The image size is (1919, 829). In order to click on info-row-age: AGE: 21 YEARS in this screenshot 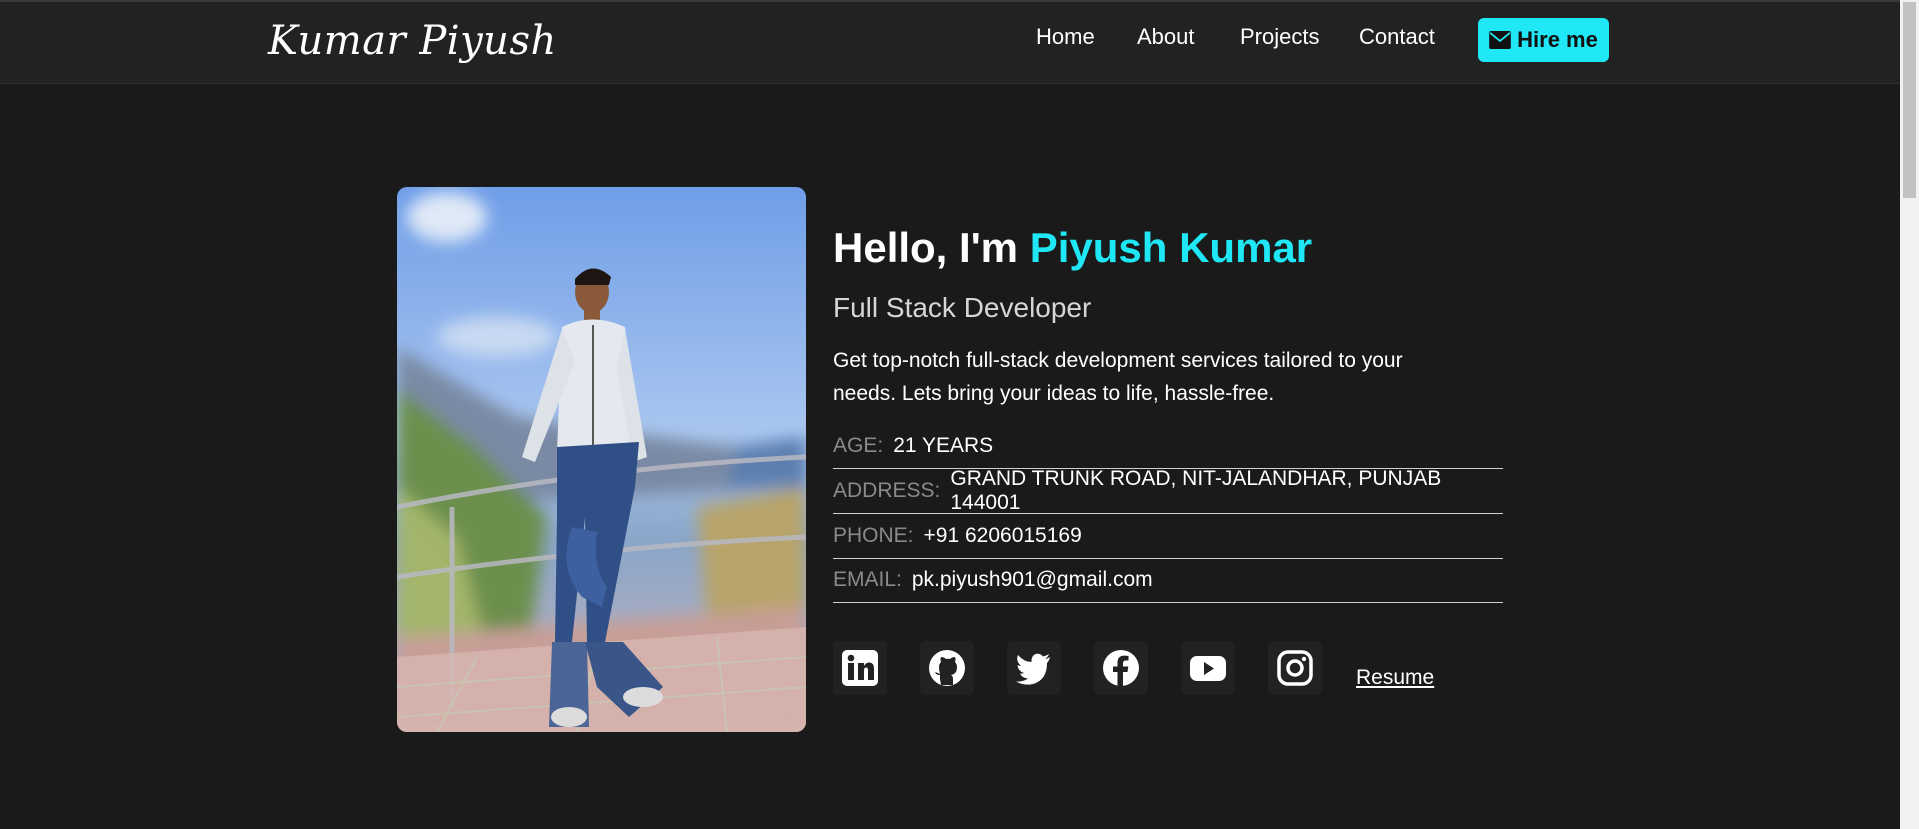, I will do `click(1168, 446)`.